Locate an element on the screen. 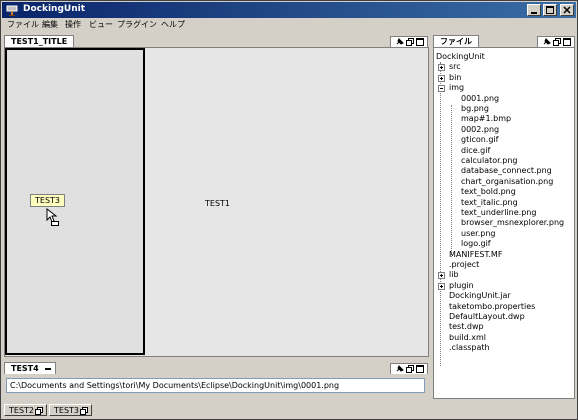 The width and height of the screenshot is (578, 420). tree-item-label: database_connect.png is located at coordinates (506, 171).